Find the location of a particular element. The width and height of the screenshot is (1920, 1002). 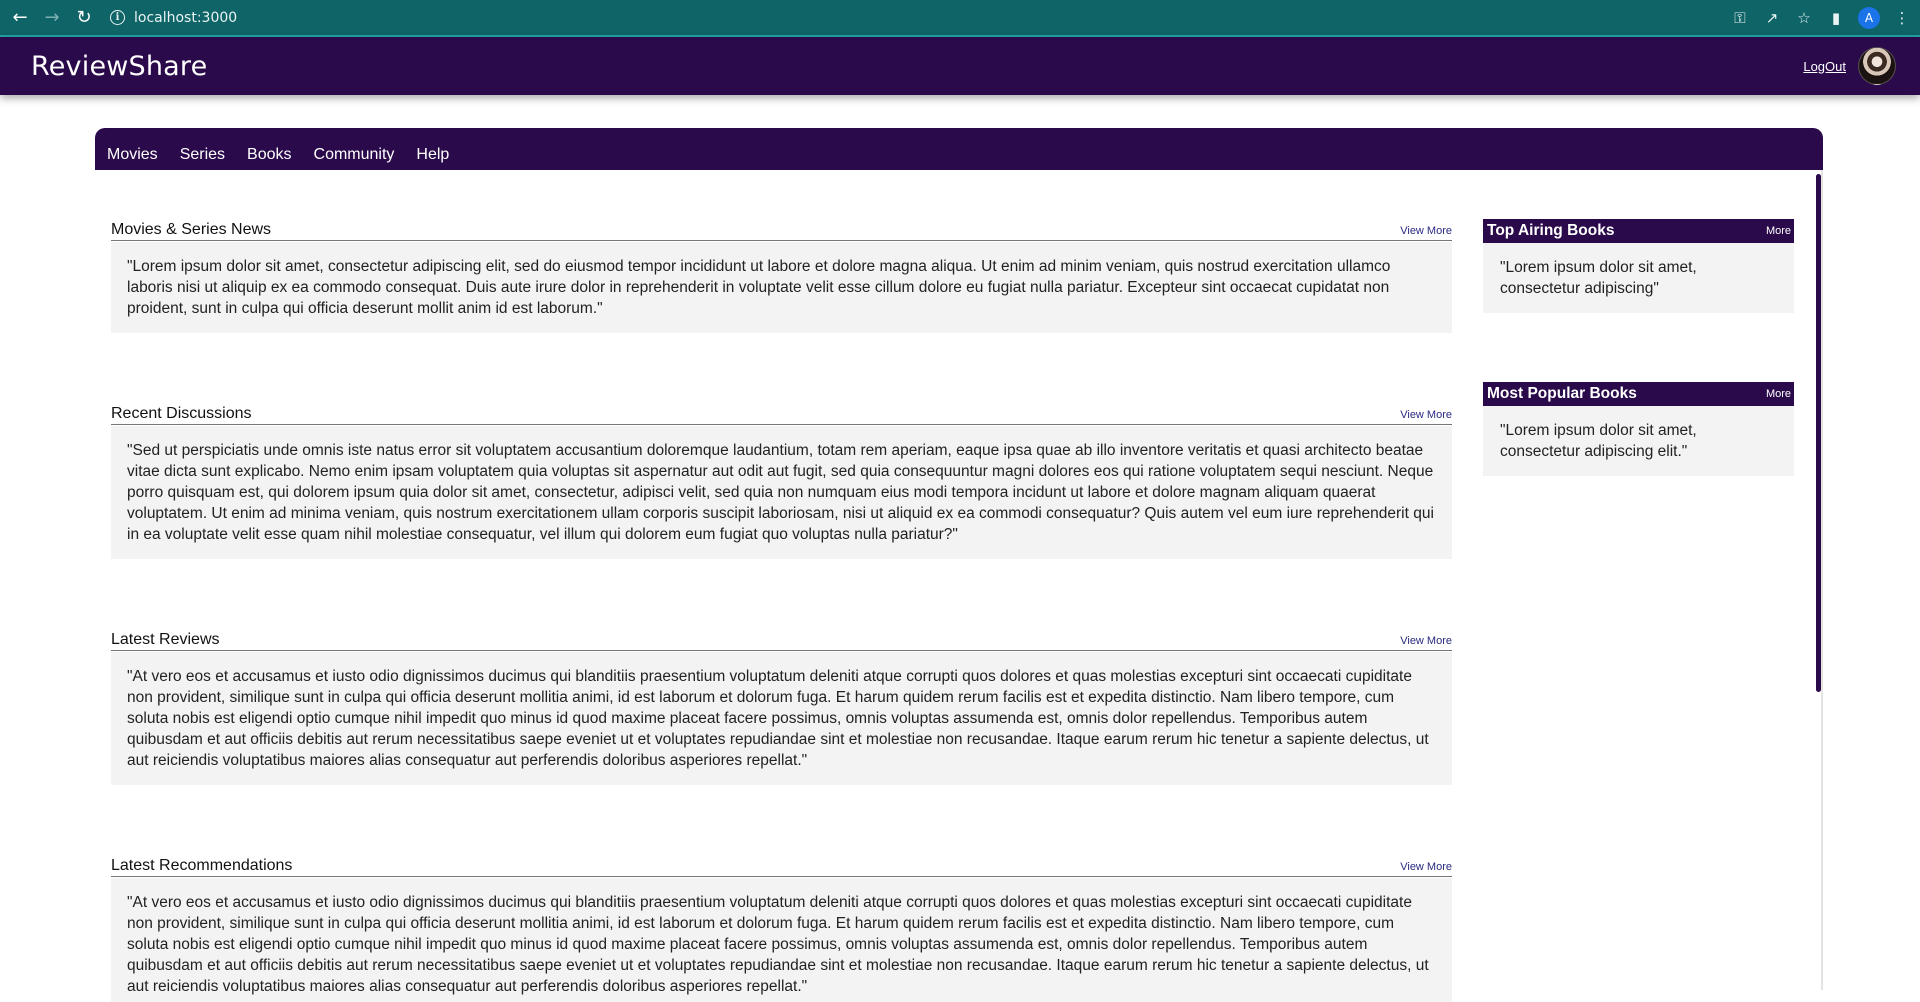

nav-item-community: Community is located at coordinates (354, 155).